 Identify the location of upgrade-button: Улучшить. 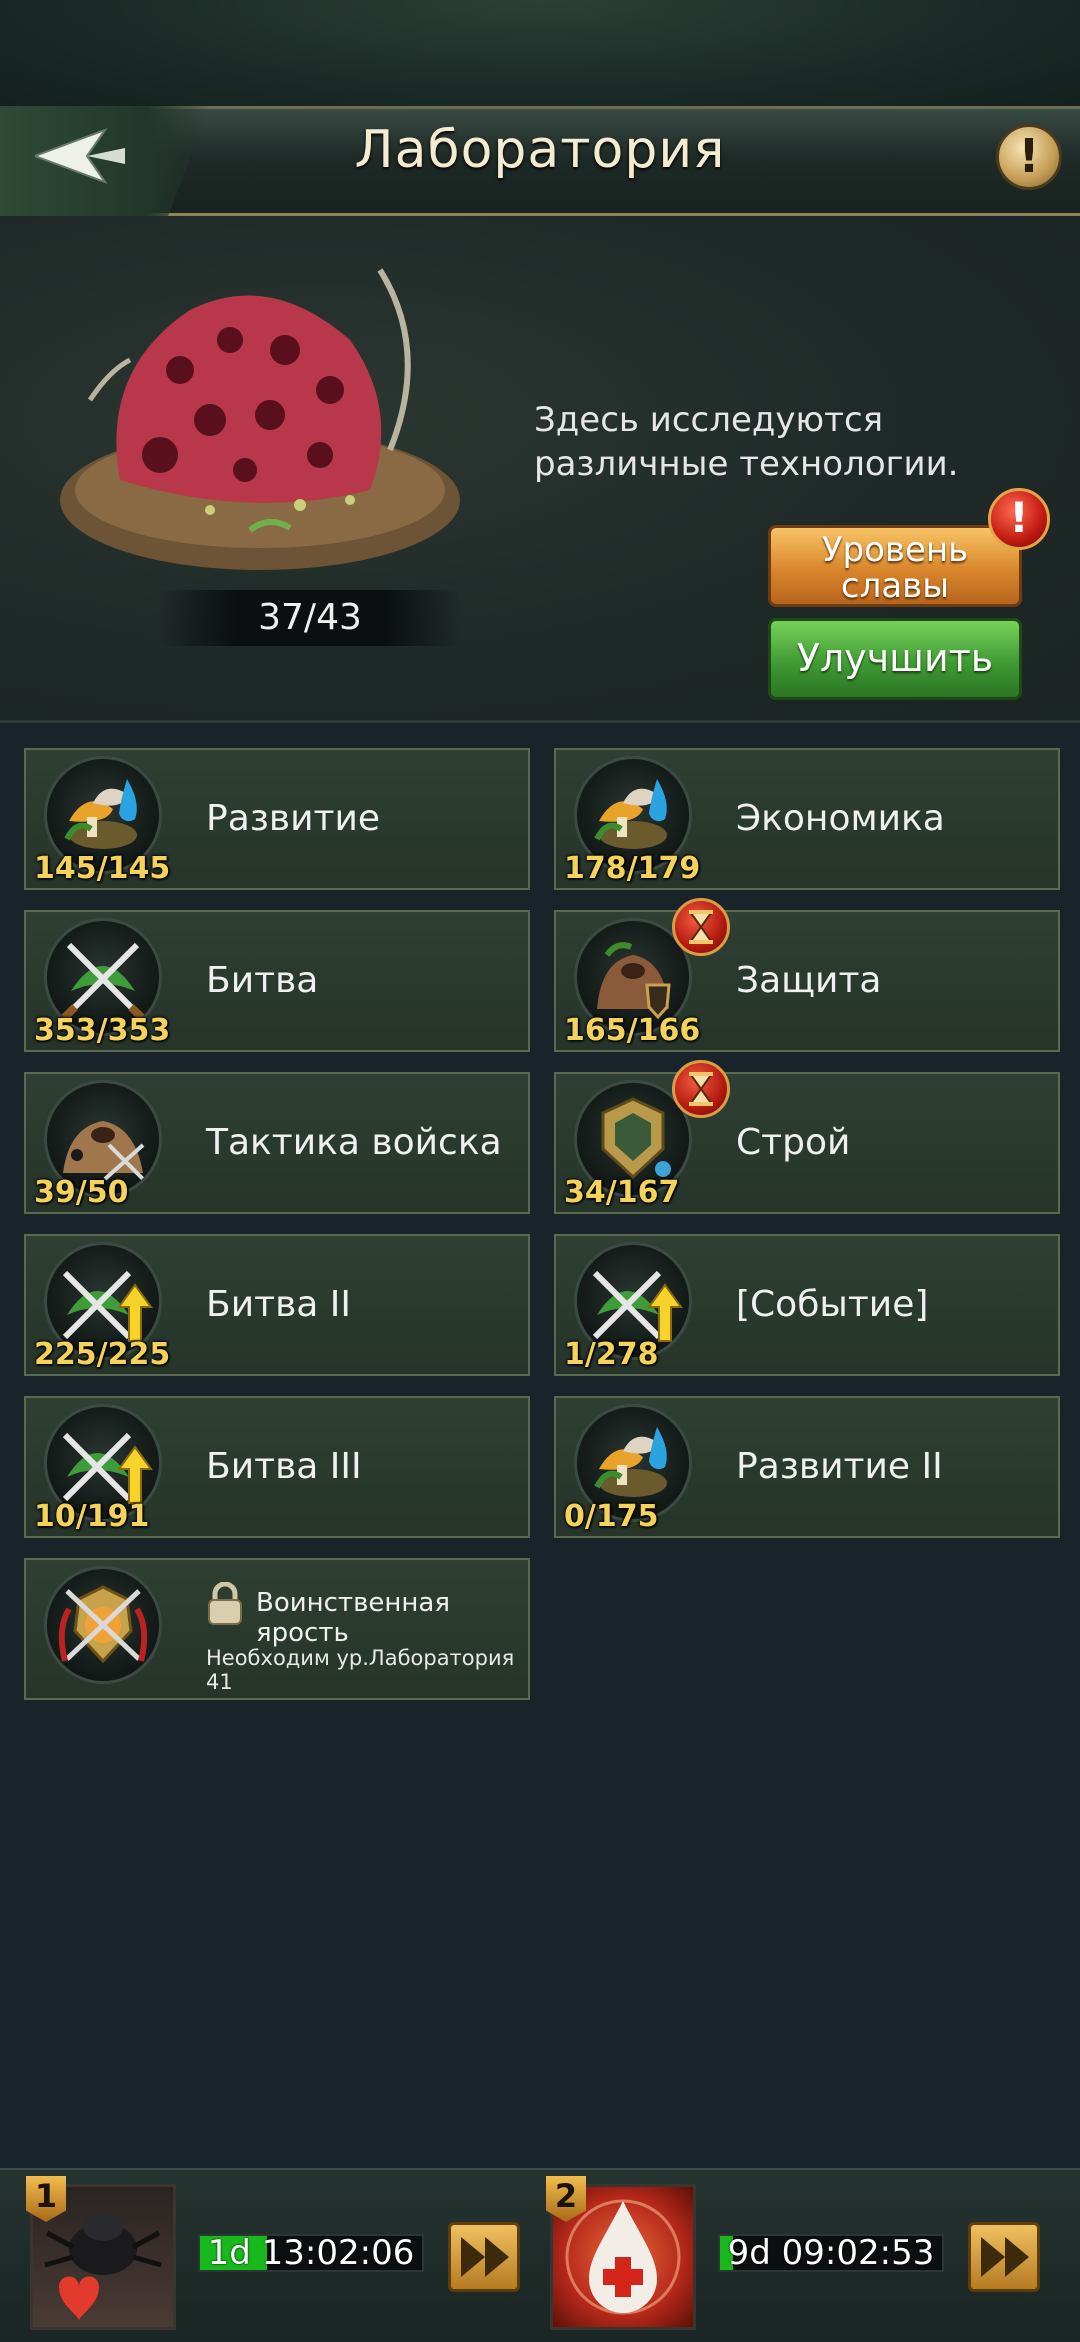
(895, 659).